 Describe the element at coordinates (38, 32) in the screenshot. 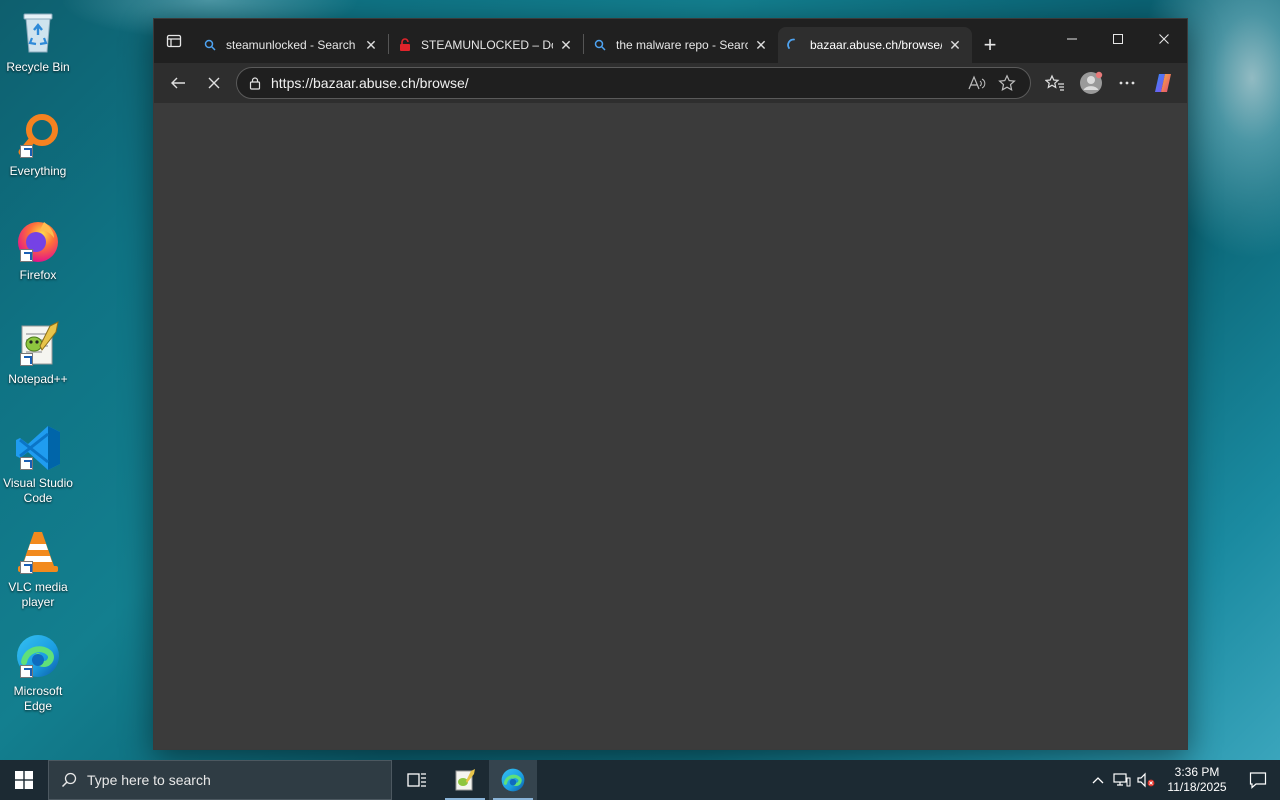

I see `recycle-bin-icon` at that location.